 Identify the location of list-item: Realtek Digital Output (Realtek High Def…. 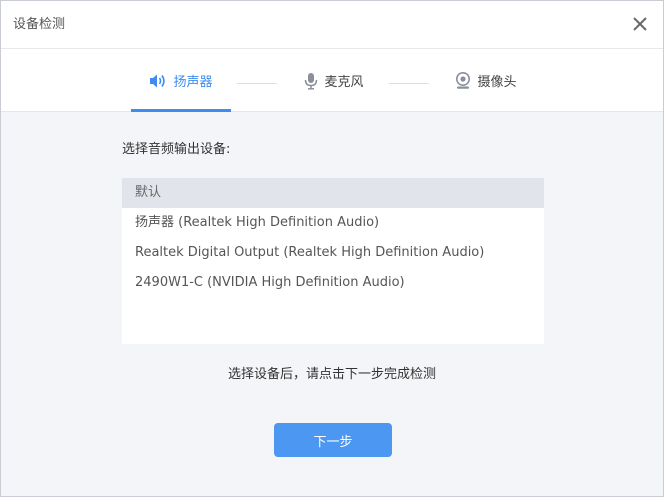
(333, 253).